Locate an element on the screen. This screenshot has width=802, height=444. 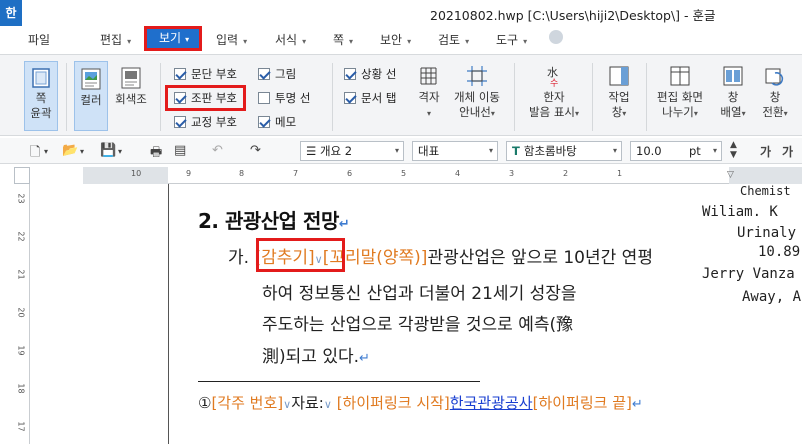
indent-marker-icon: ▽ is located at coordinates (730, 175).